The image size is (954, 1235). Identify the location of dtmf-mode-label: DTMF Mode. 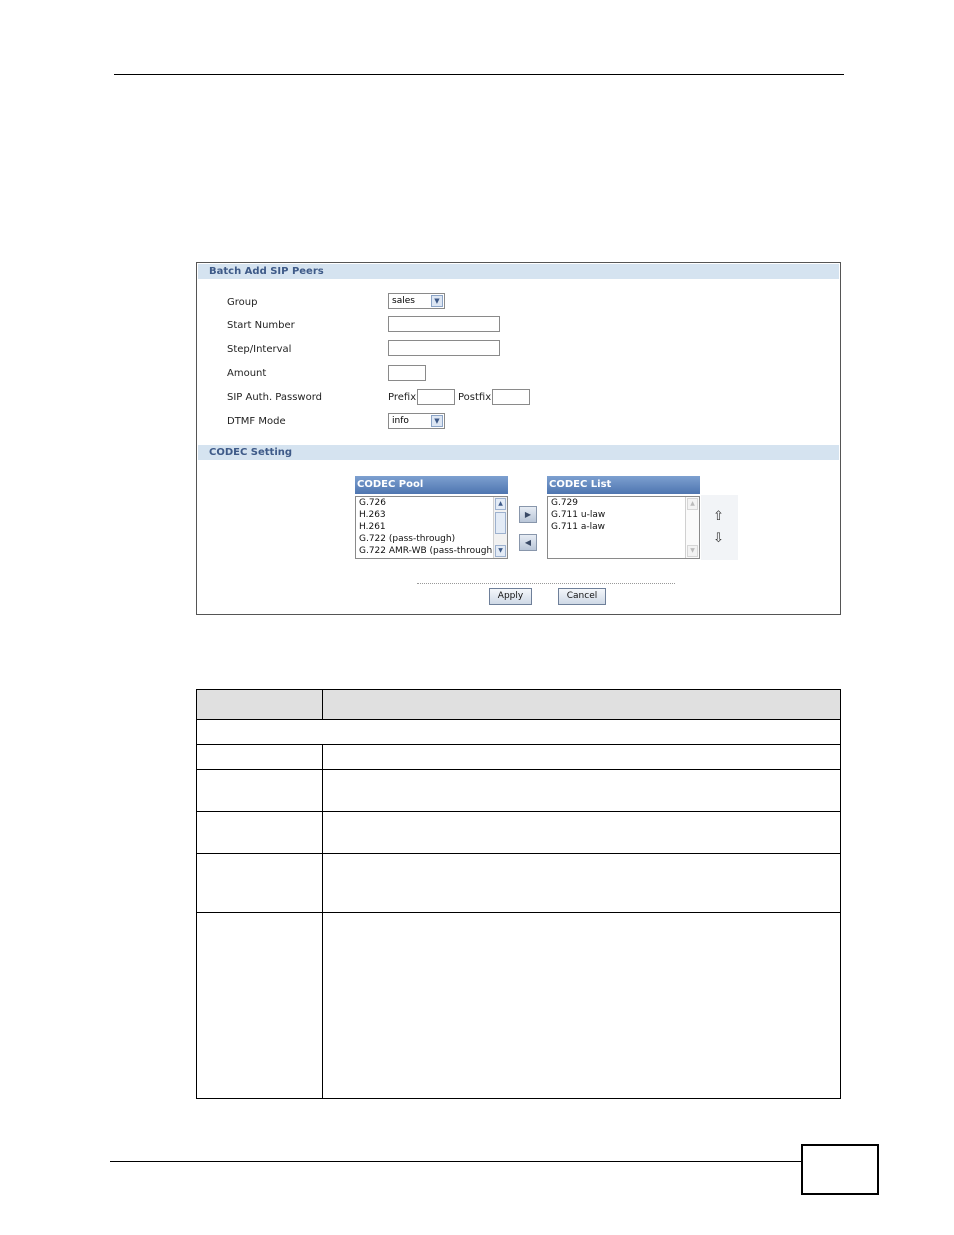
(256, 421).